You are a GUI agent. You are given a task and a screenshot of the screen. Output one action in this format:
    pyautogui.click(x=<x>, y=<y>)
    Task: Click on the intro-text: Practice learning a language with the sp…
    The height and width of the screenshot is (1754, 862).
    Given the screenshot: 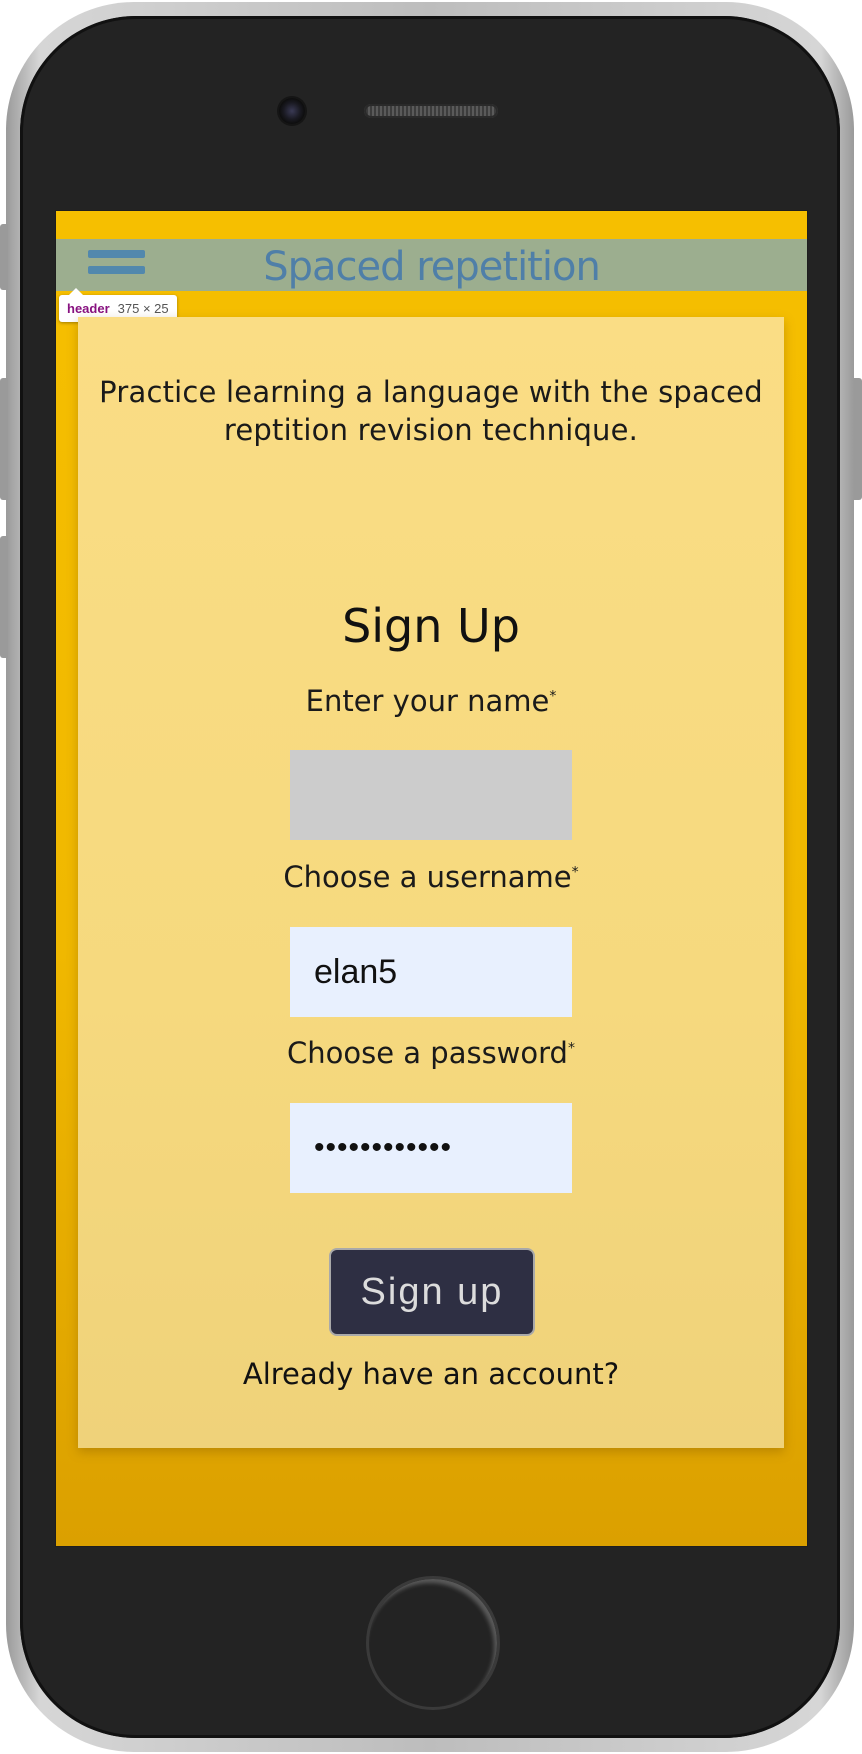 What is the action you would take?
    pyautogui.click(x=431, y=411)
    